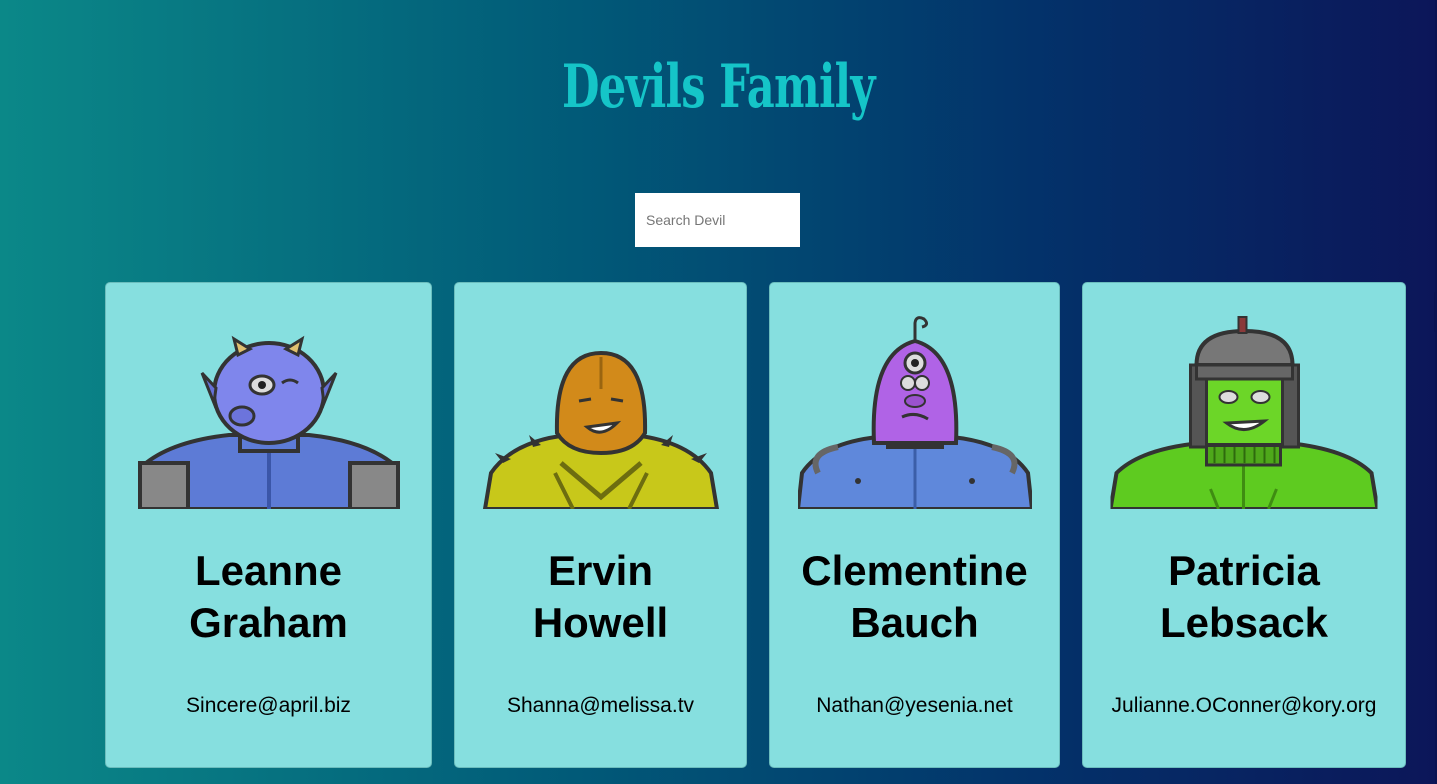 The width and height of the screenshot is (1437, 784). I want to click on devil-last-name: Lebsack, so click(1244, 622).